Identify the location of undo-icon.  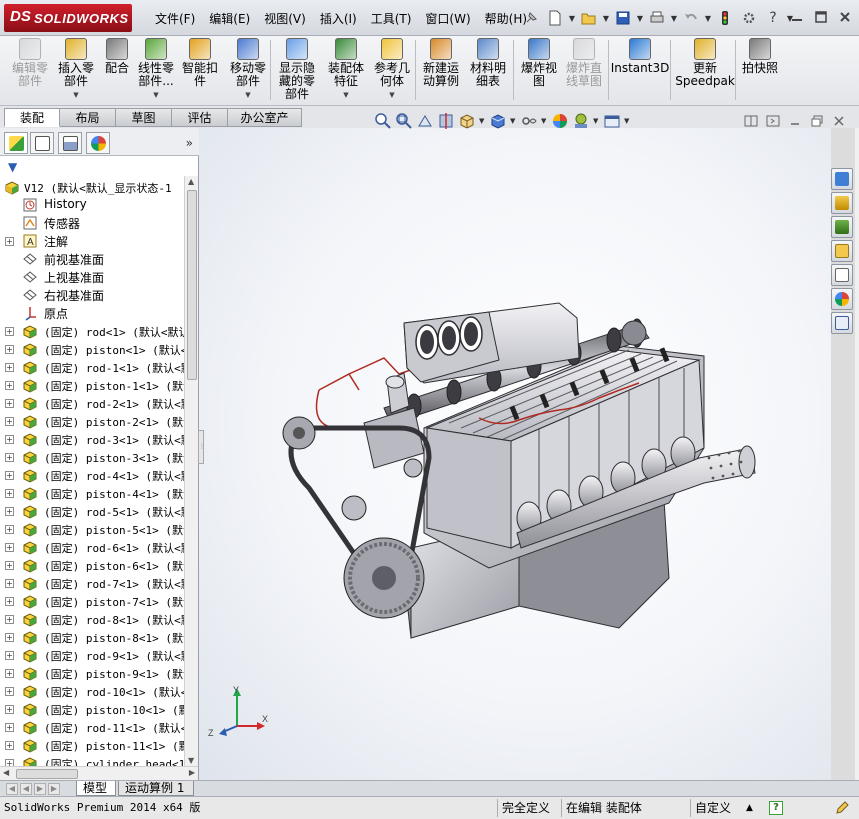
(691, 18).